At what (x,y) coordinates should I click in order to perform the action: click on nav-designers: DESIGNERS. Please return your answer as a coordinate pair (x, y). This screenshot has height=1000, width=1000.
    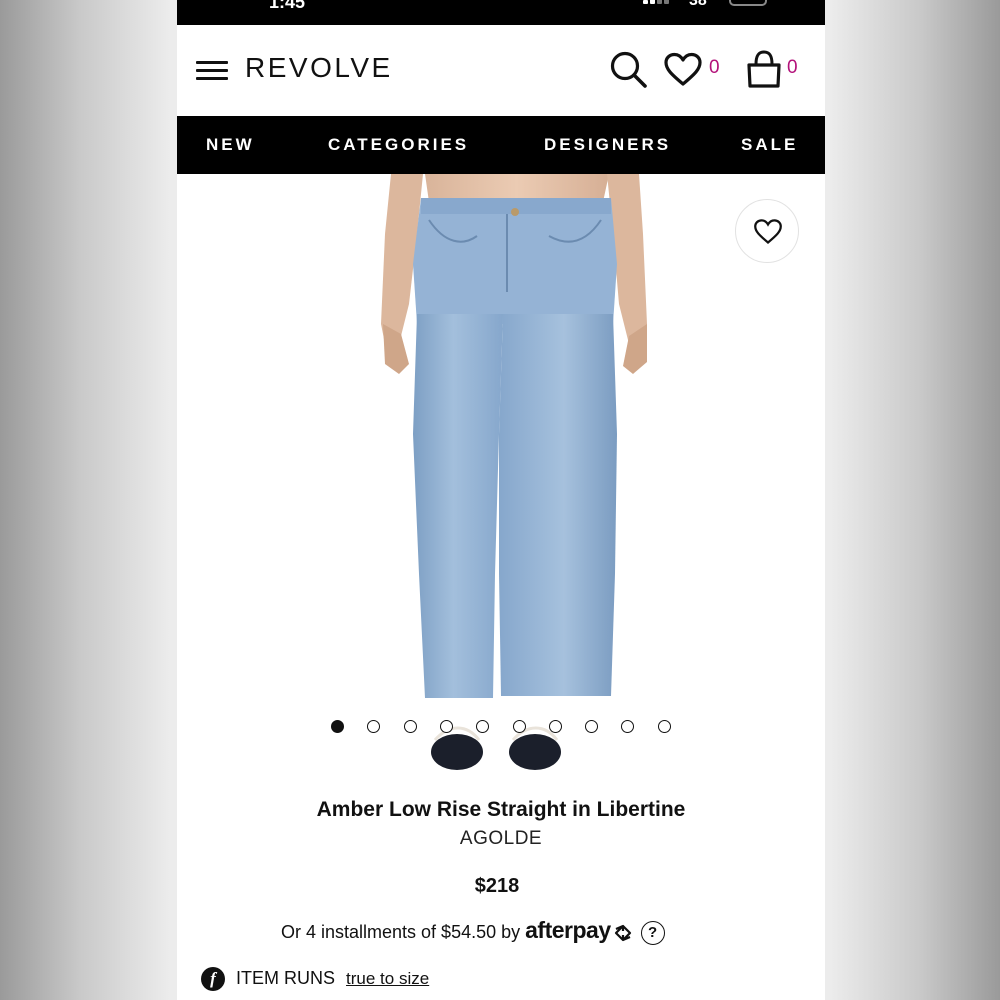
    Looking at the image, I should click on (607, 145).